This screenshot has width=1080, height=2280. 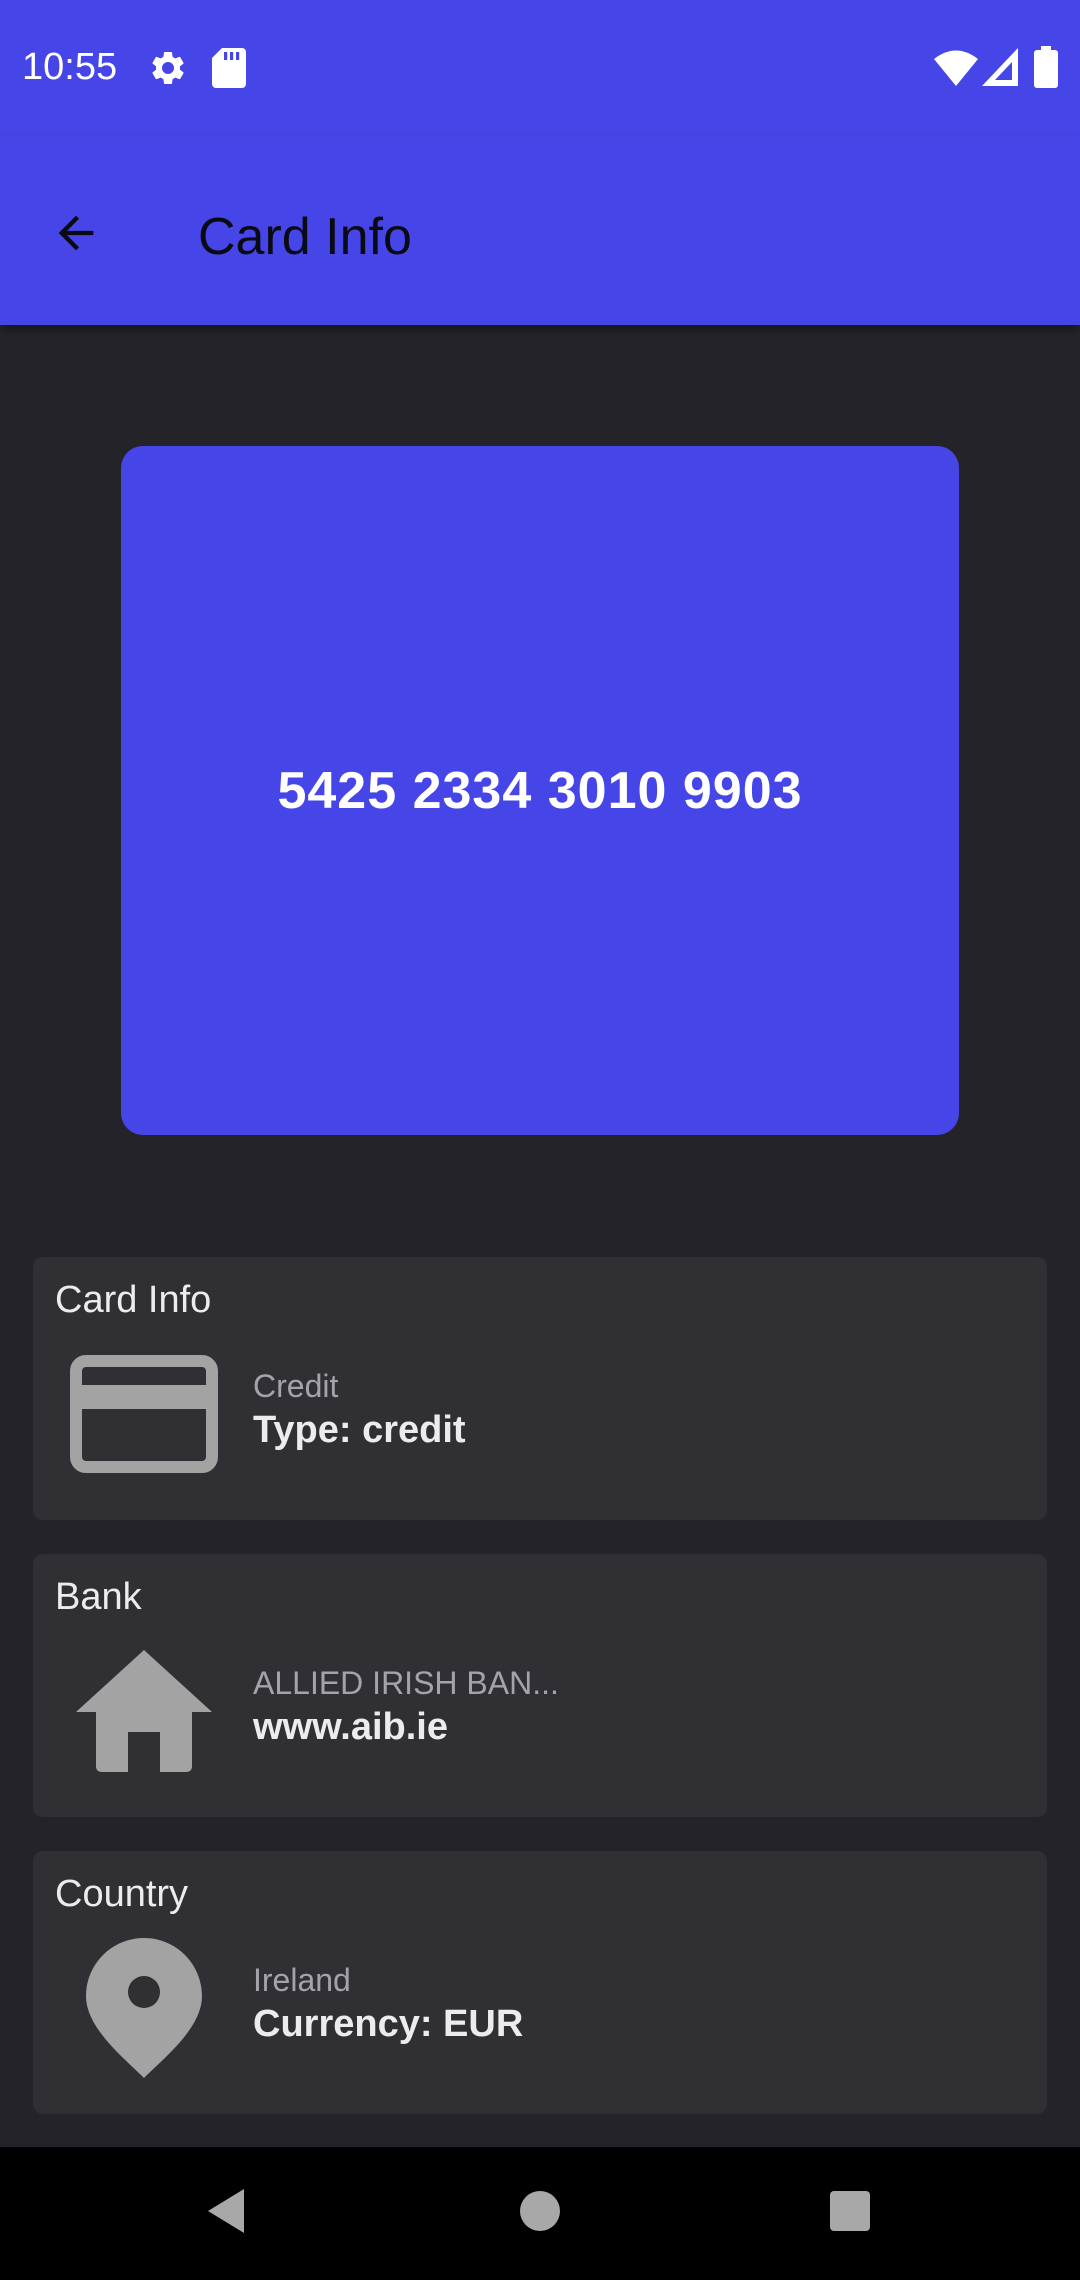 What do you see at coordinates (122, 1894) in the screenshot?
I see `panel-heading: Country` at bounding box center [122, 1894].